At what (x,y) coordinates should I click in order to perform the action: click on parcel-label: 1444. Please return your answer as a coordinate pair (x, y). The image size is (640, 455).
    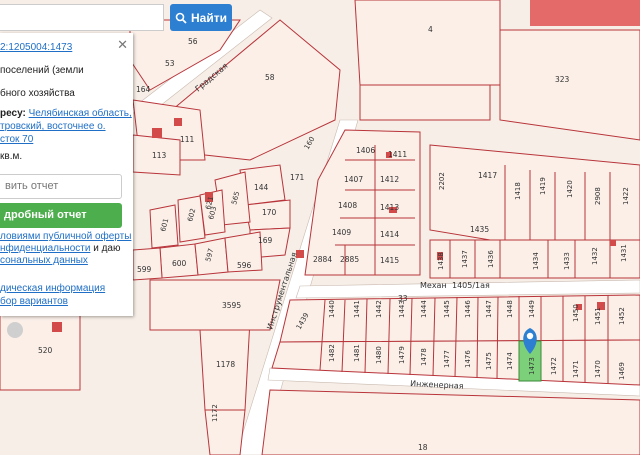
    Looking at the image, I should click on (424, 309).